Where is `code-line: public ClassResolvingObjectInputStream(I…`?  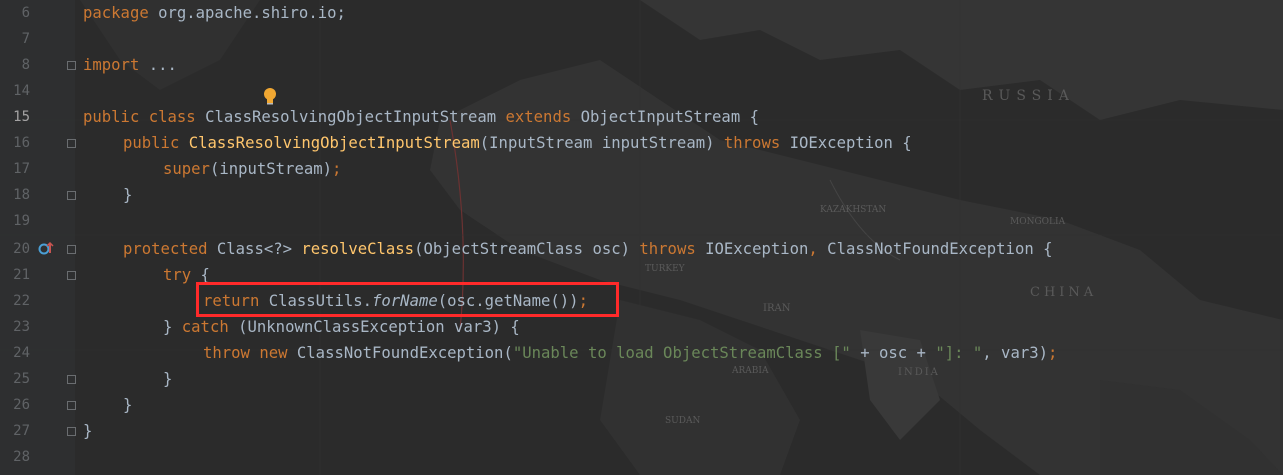 code-line: public ClassResolvingObjectInputStream(I… is located at coordinates (517, 143).